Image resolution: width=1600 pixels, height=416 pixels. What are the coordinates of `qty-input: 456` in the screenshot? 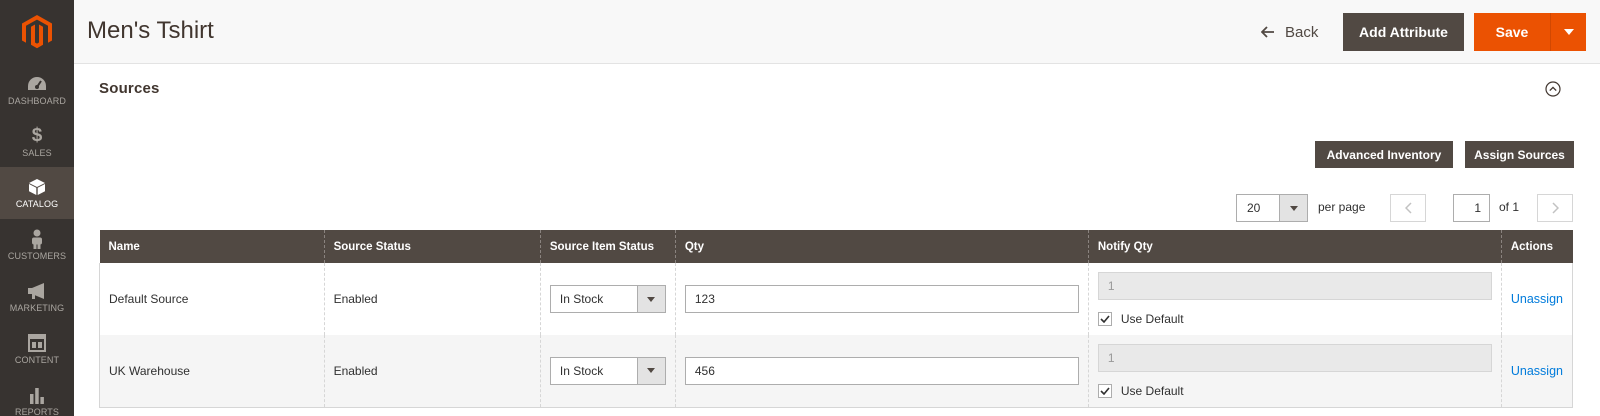 It's located at (881, 370).